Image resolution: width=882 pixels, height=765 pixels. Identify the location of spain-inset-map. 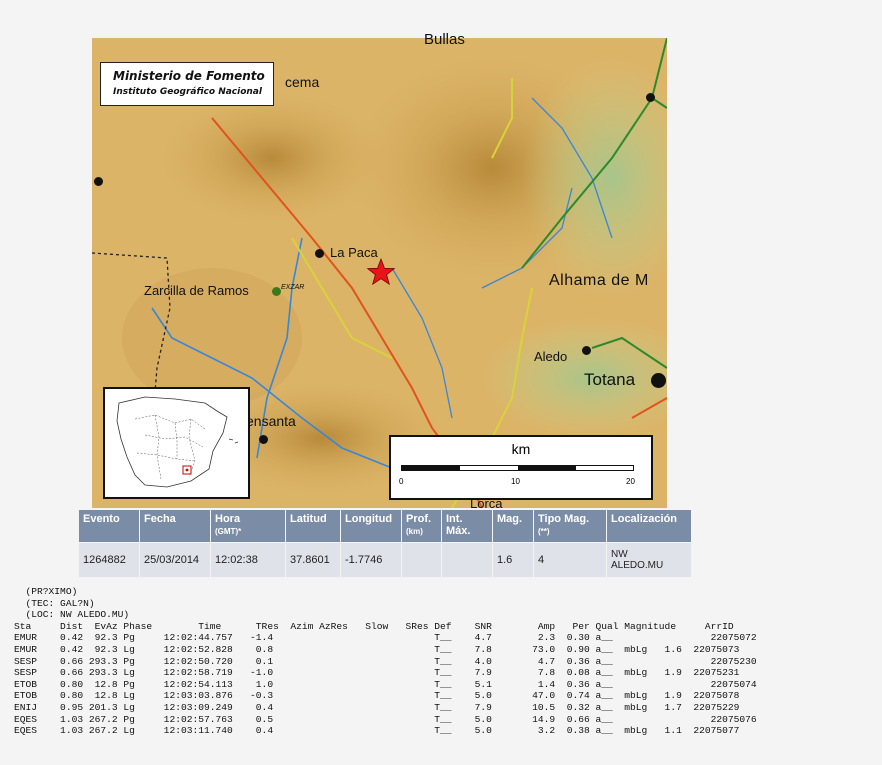
(176, 443).